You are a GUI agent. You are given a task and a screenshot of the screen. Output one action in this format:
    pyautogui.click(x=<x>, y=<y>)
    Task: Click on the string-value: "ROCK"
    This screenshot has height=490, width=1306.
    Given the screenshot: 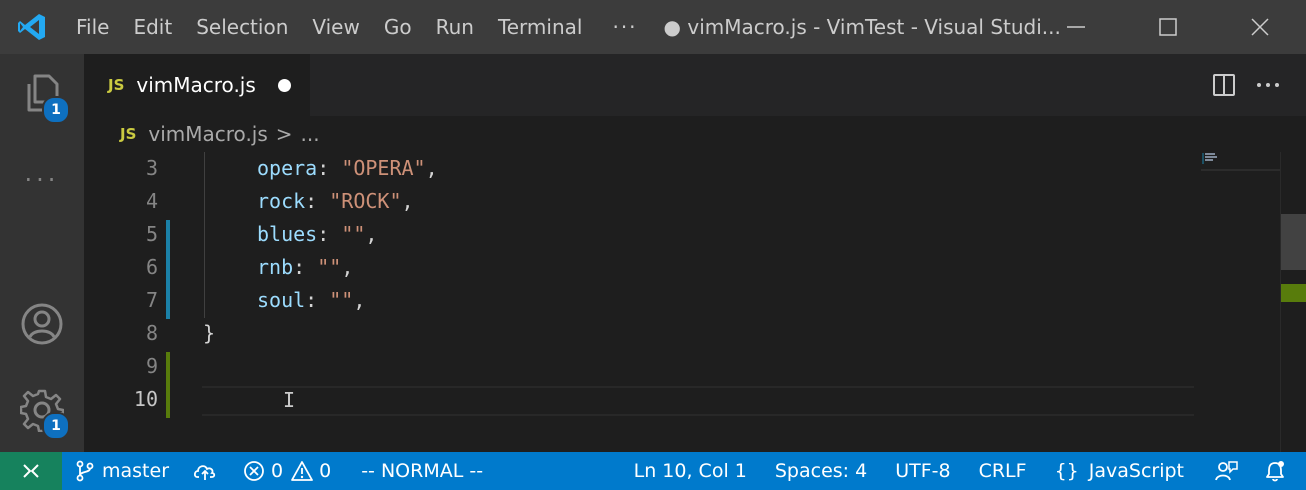 What is the action you would take?
    pyautogui.click(x=365, y=201)
    